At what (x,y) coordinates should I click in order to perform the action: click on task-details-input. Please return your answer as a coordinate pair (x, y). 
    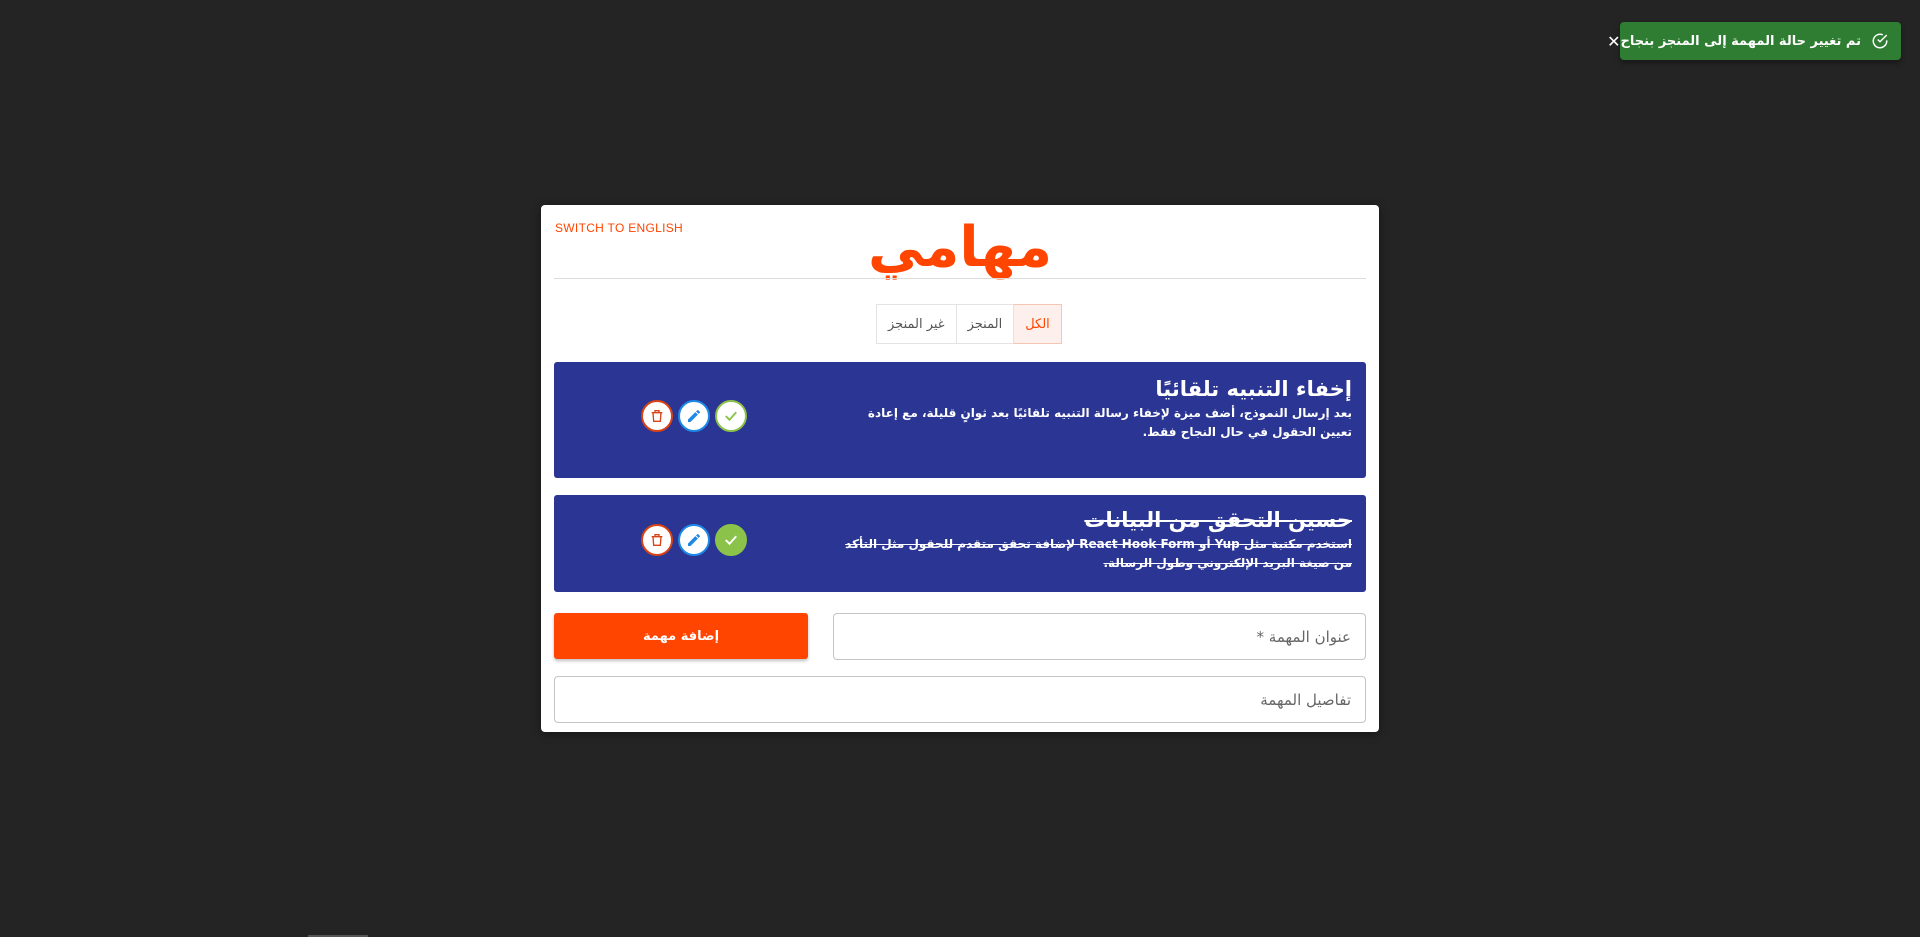
    Looking at the image, I should click on (960, 699).